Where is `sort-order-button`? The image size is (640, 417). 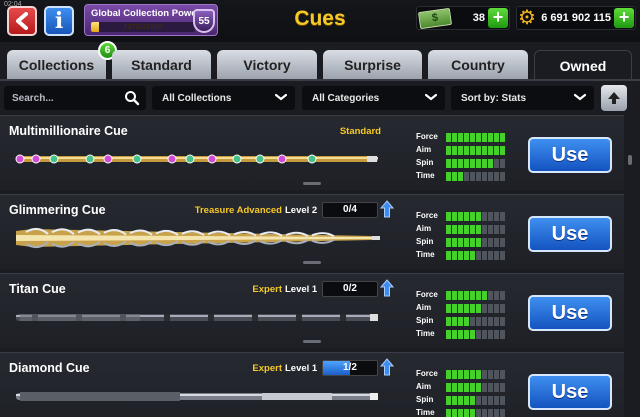 sort-order-button is located at coordinates (614, 98).